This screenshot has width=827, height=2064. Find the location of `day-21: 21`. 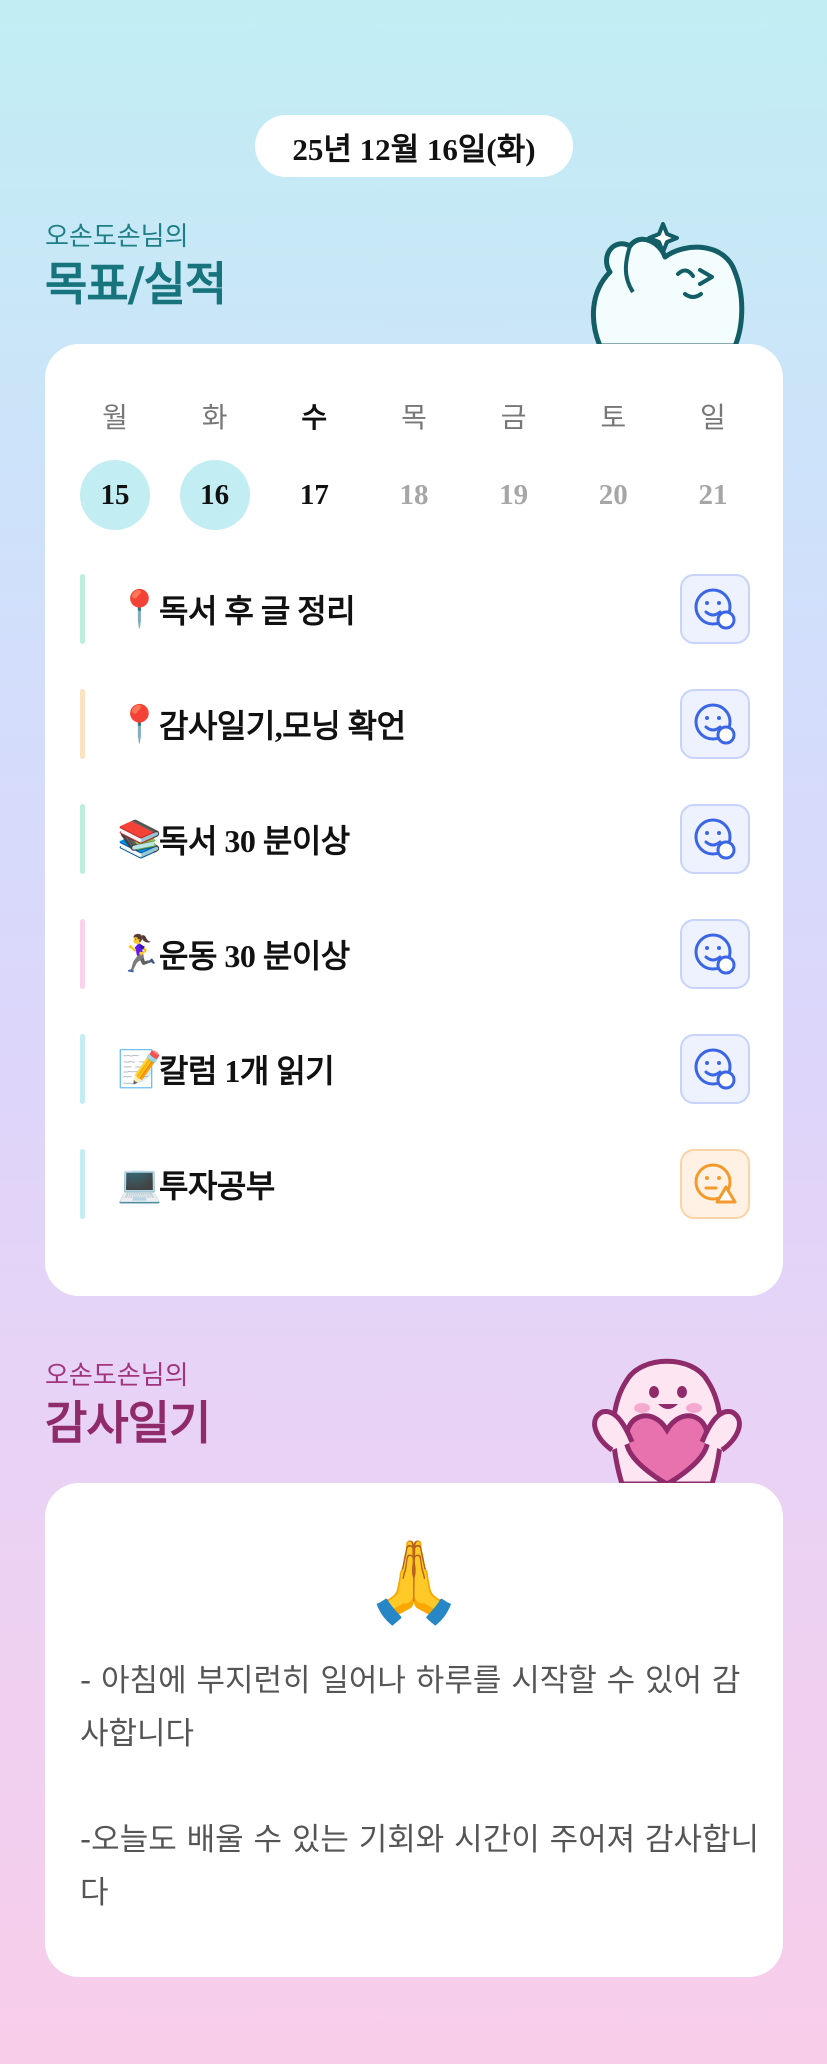

day-21: 21 is located at coordinates (713, 495).